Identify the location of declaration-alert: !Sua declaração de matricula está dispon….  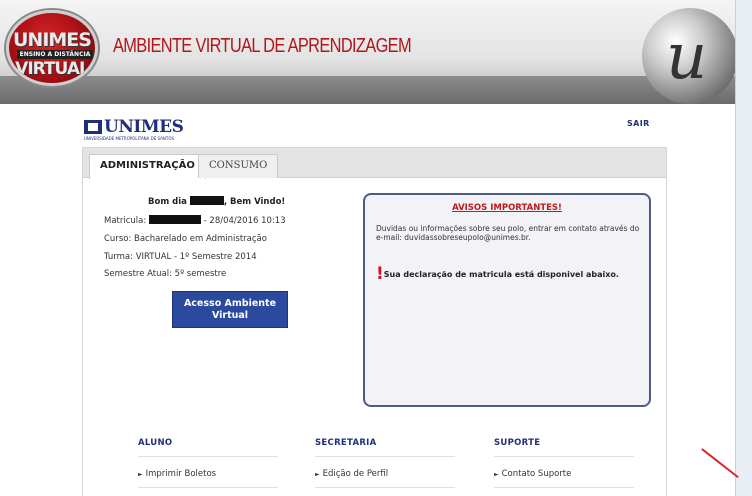
(510, 274).